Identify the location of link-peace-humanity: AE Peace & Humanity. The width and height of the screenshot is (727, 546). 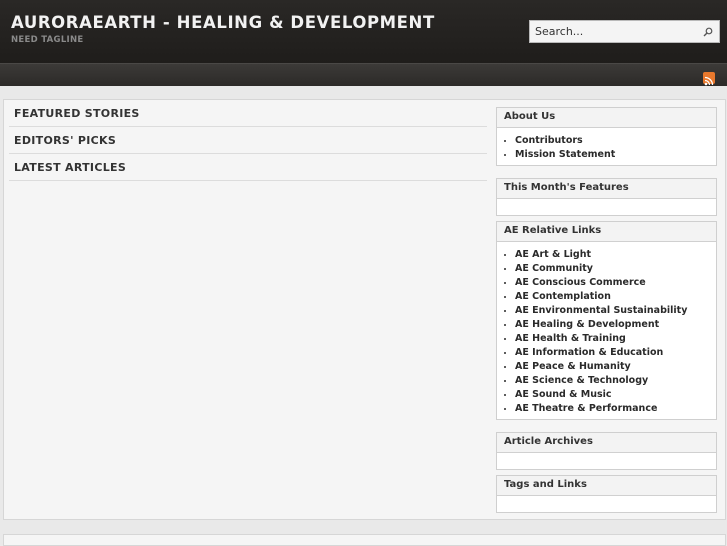
(615, 367).